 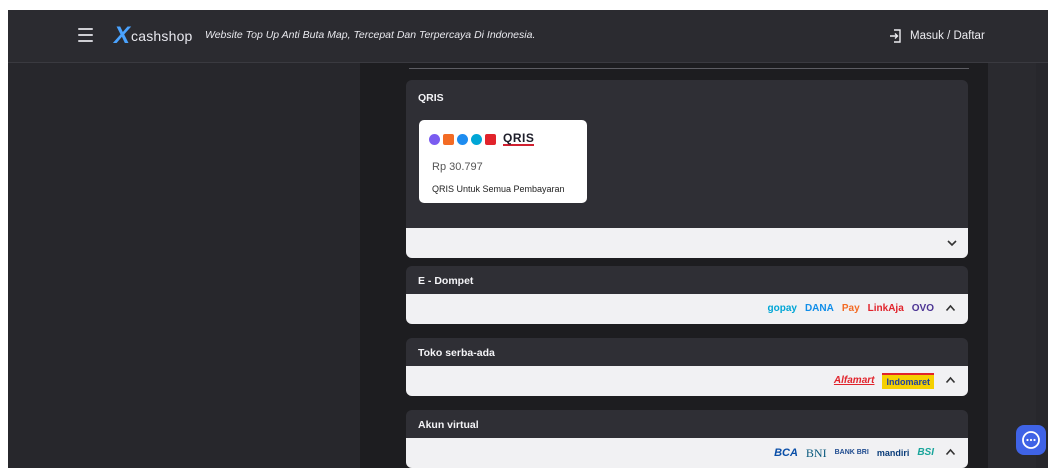 I want to click on ewallet-section-title: E - Dompet, so click(x=446, y=281).